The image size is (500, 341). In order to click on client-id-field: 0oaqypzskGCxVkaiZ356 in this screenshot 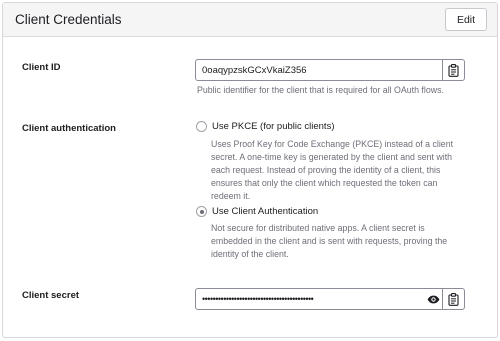, I will do `click(330, 70)`.